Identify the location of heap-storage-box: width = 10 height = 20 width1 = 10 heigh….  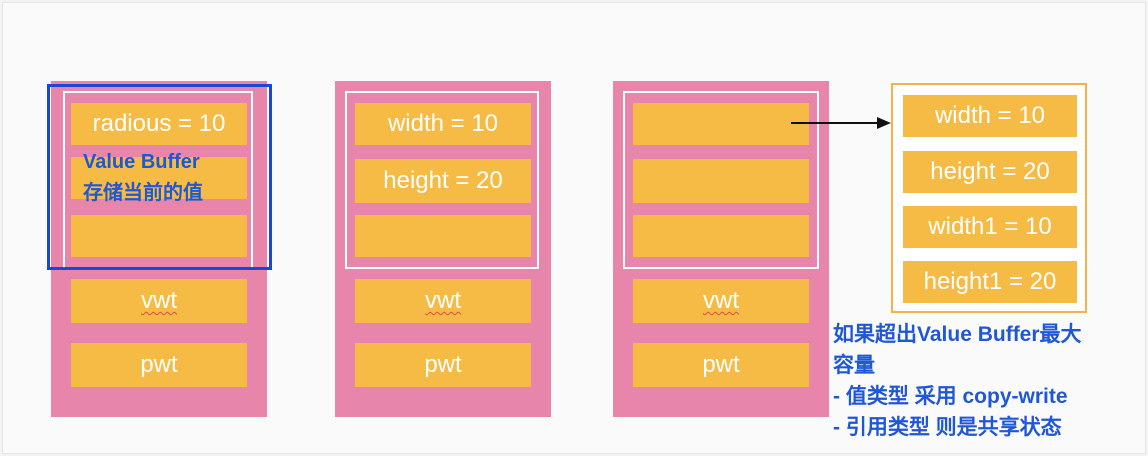
(989, 198).